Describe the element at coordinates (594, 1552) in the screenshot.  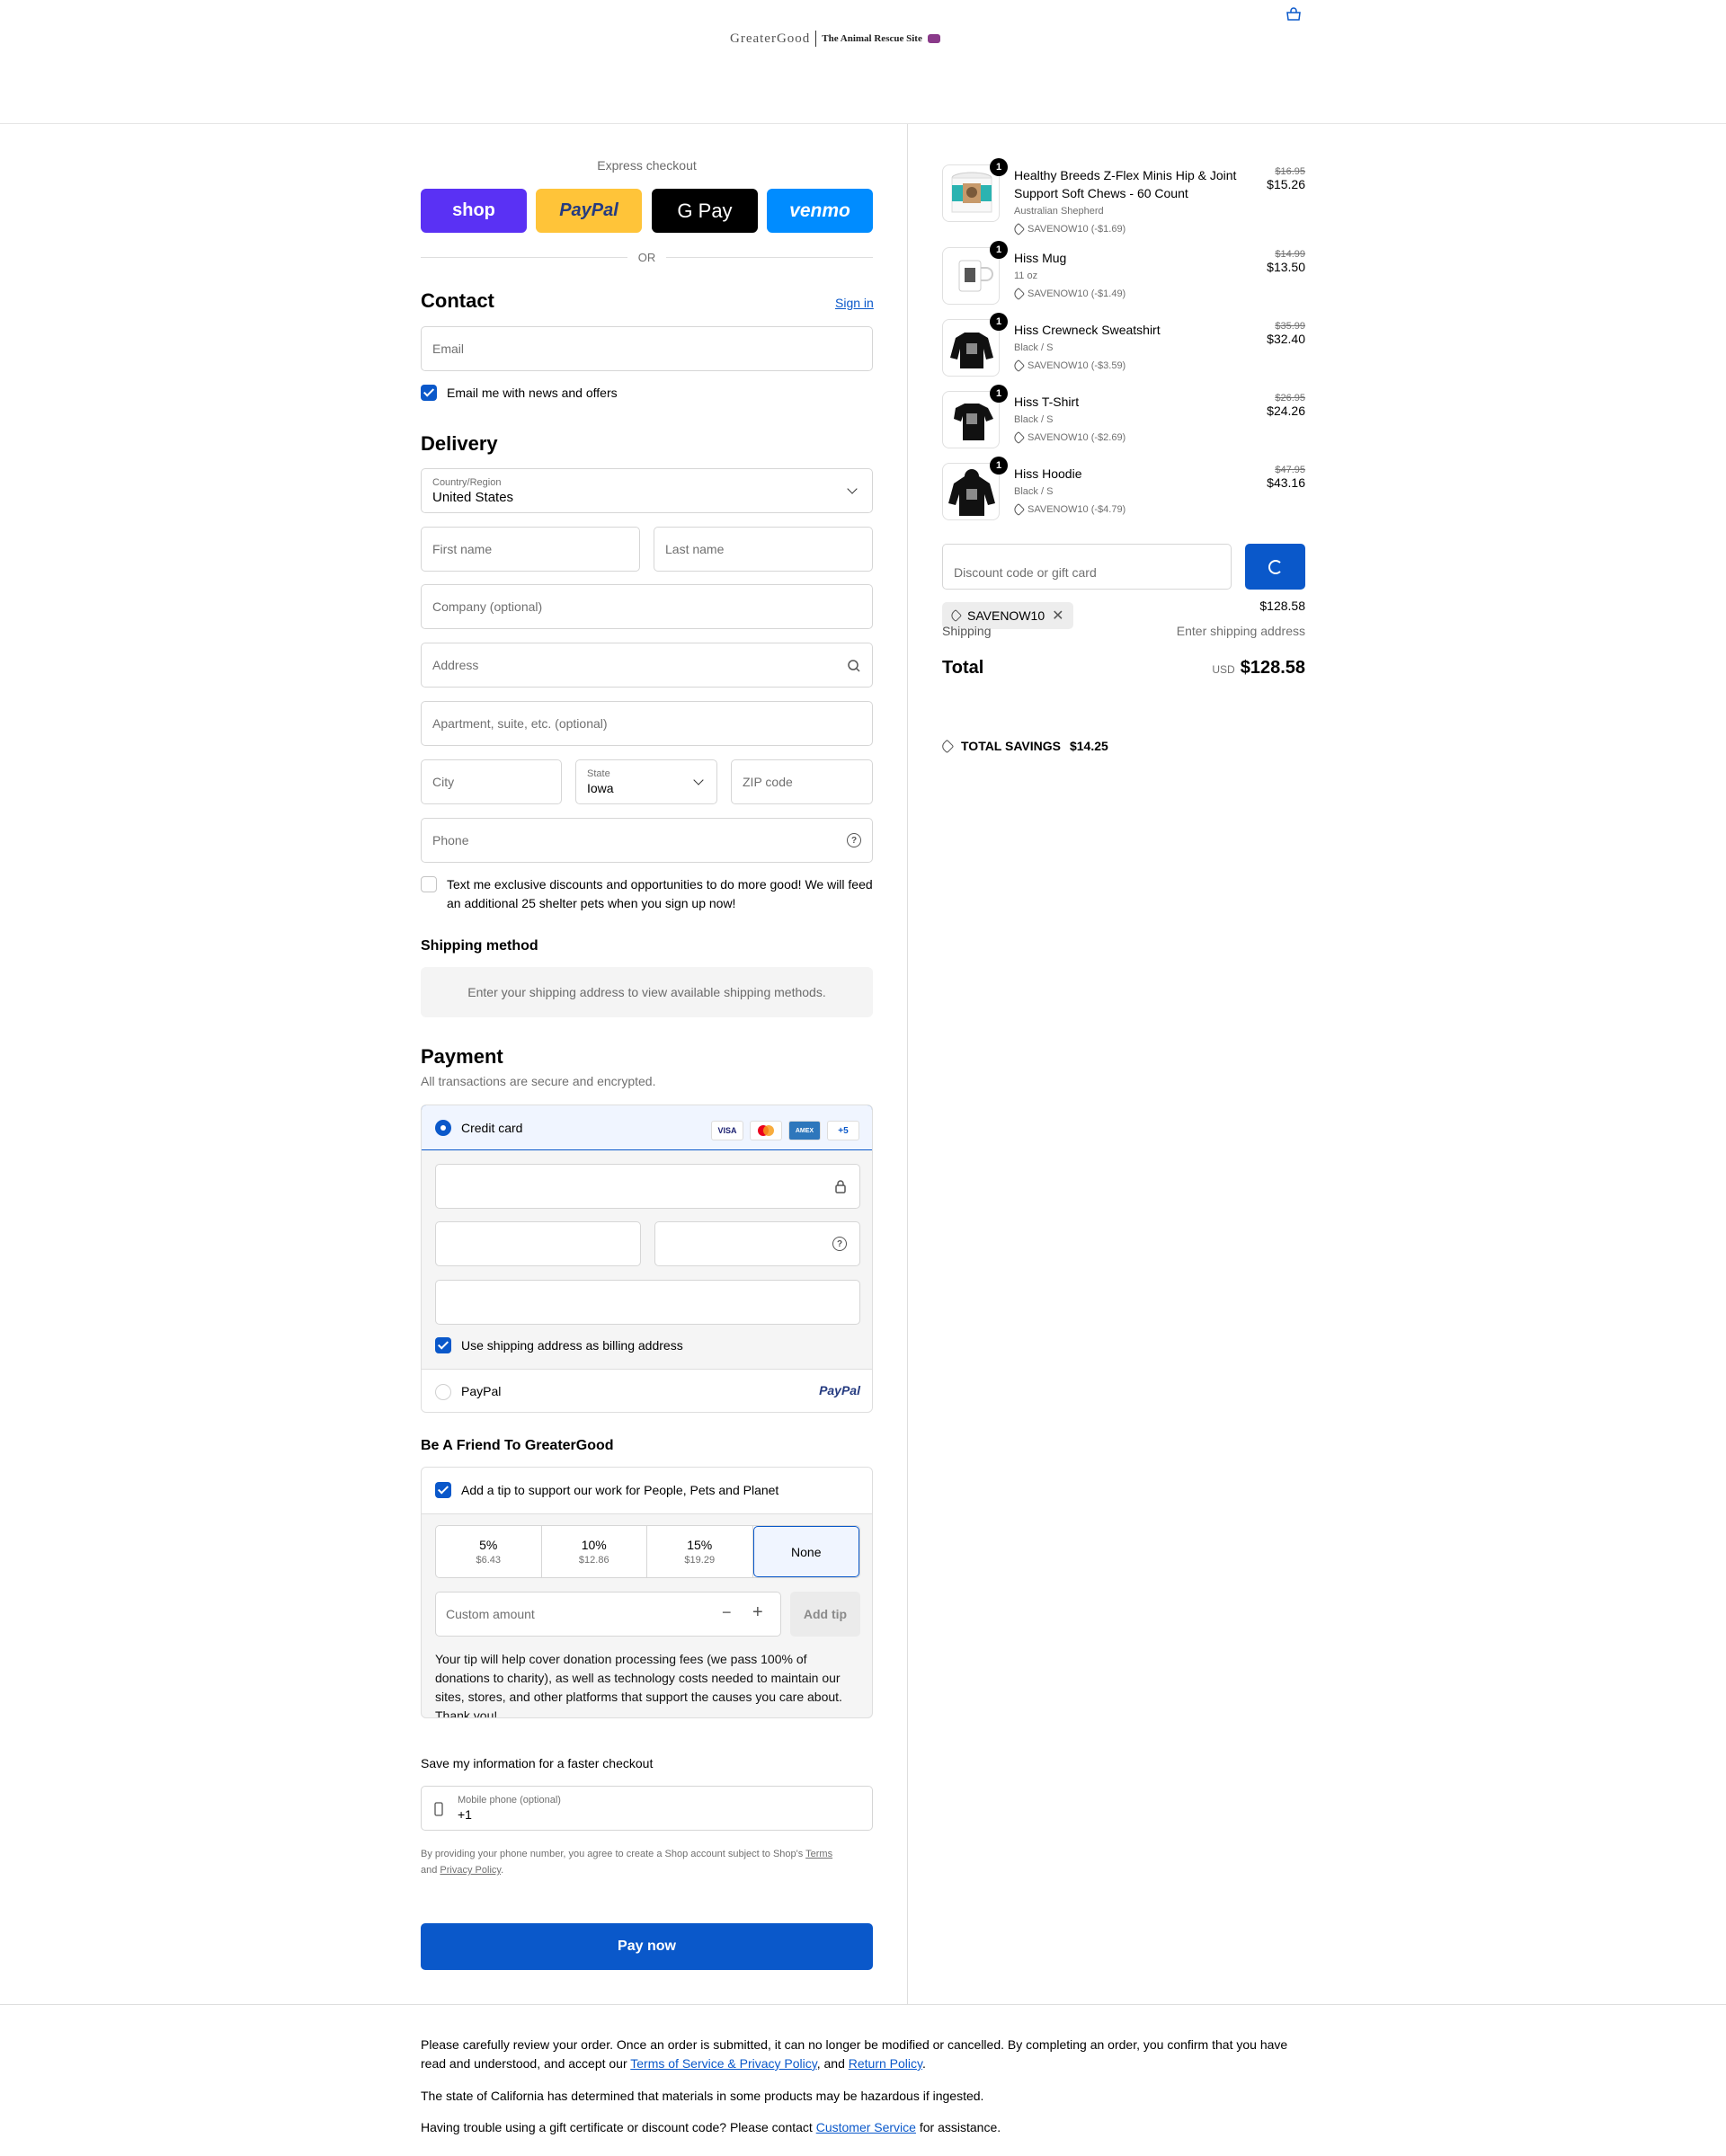
I see `tip-option-10: 10% $12.86` at that location.